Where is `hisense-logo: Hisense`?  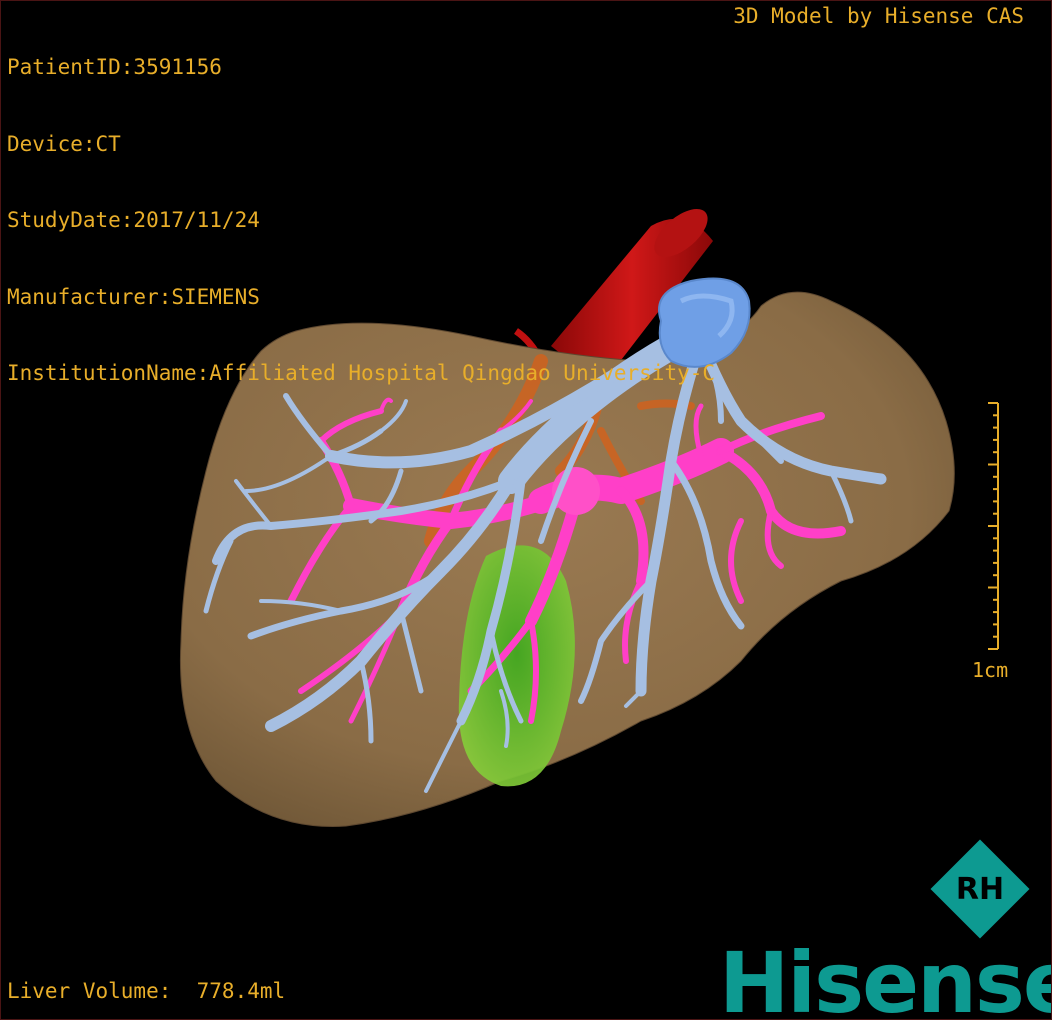
hisense-logo: Hisense is located at coordinates (885, 977).